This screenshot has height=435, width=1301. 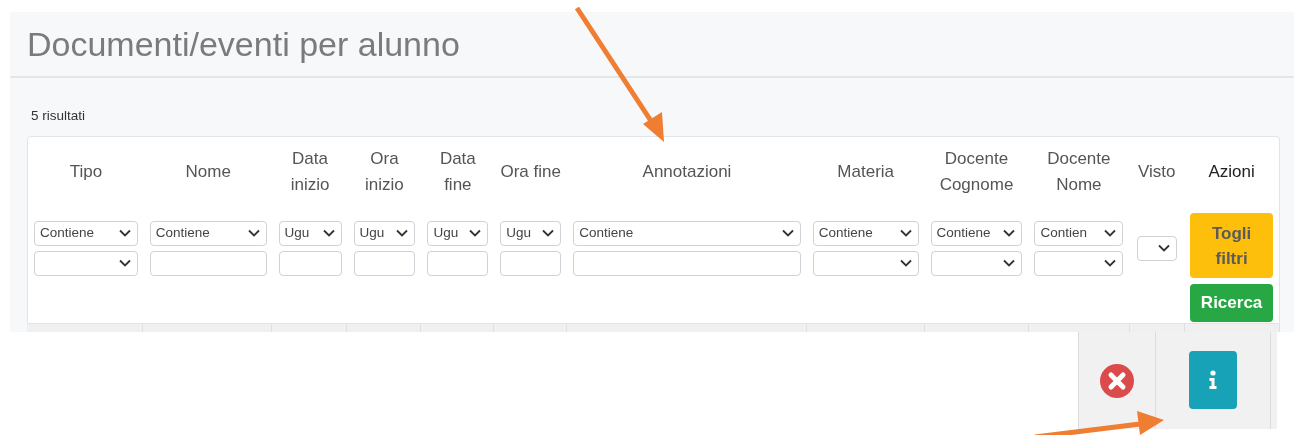 What do you see at coordinates (384, 172) in the screenshot?
I see `column-header: Ora inizio` at bounding box center [384, 172].